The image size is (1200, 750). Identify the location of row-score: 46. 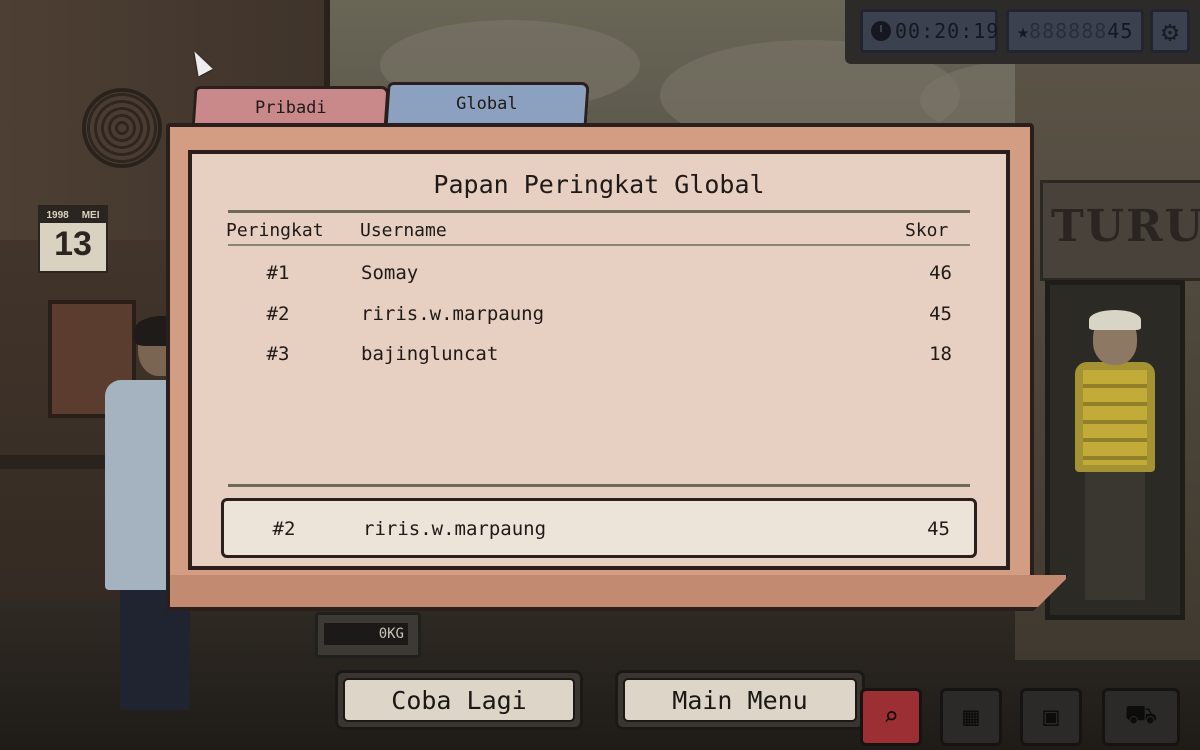
(940, 273).